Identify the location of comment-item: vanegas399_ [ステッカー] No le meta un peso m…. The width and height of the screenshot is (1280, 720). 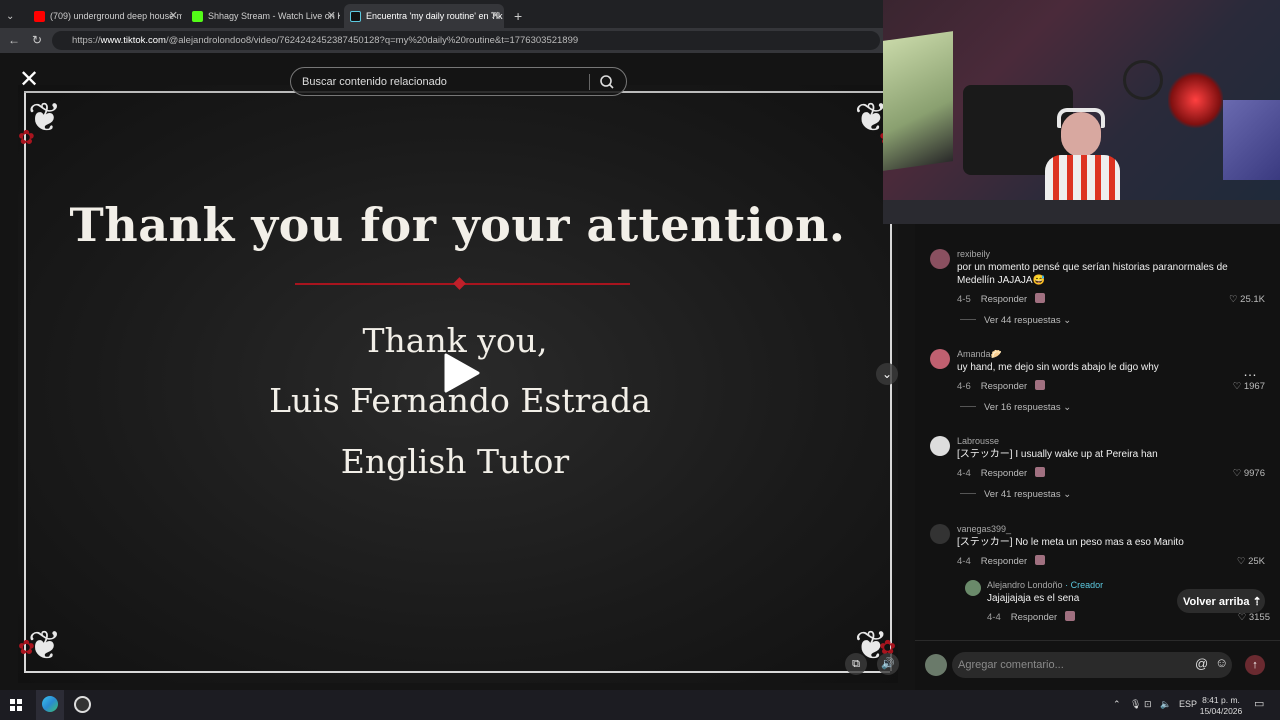
(1102, 554).